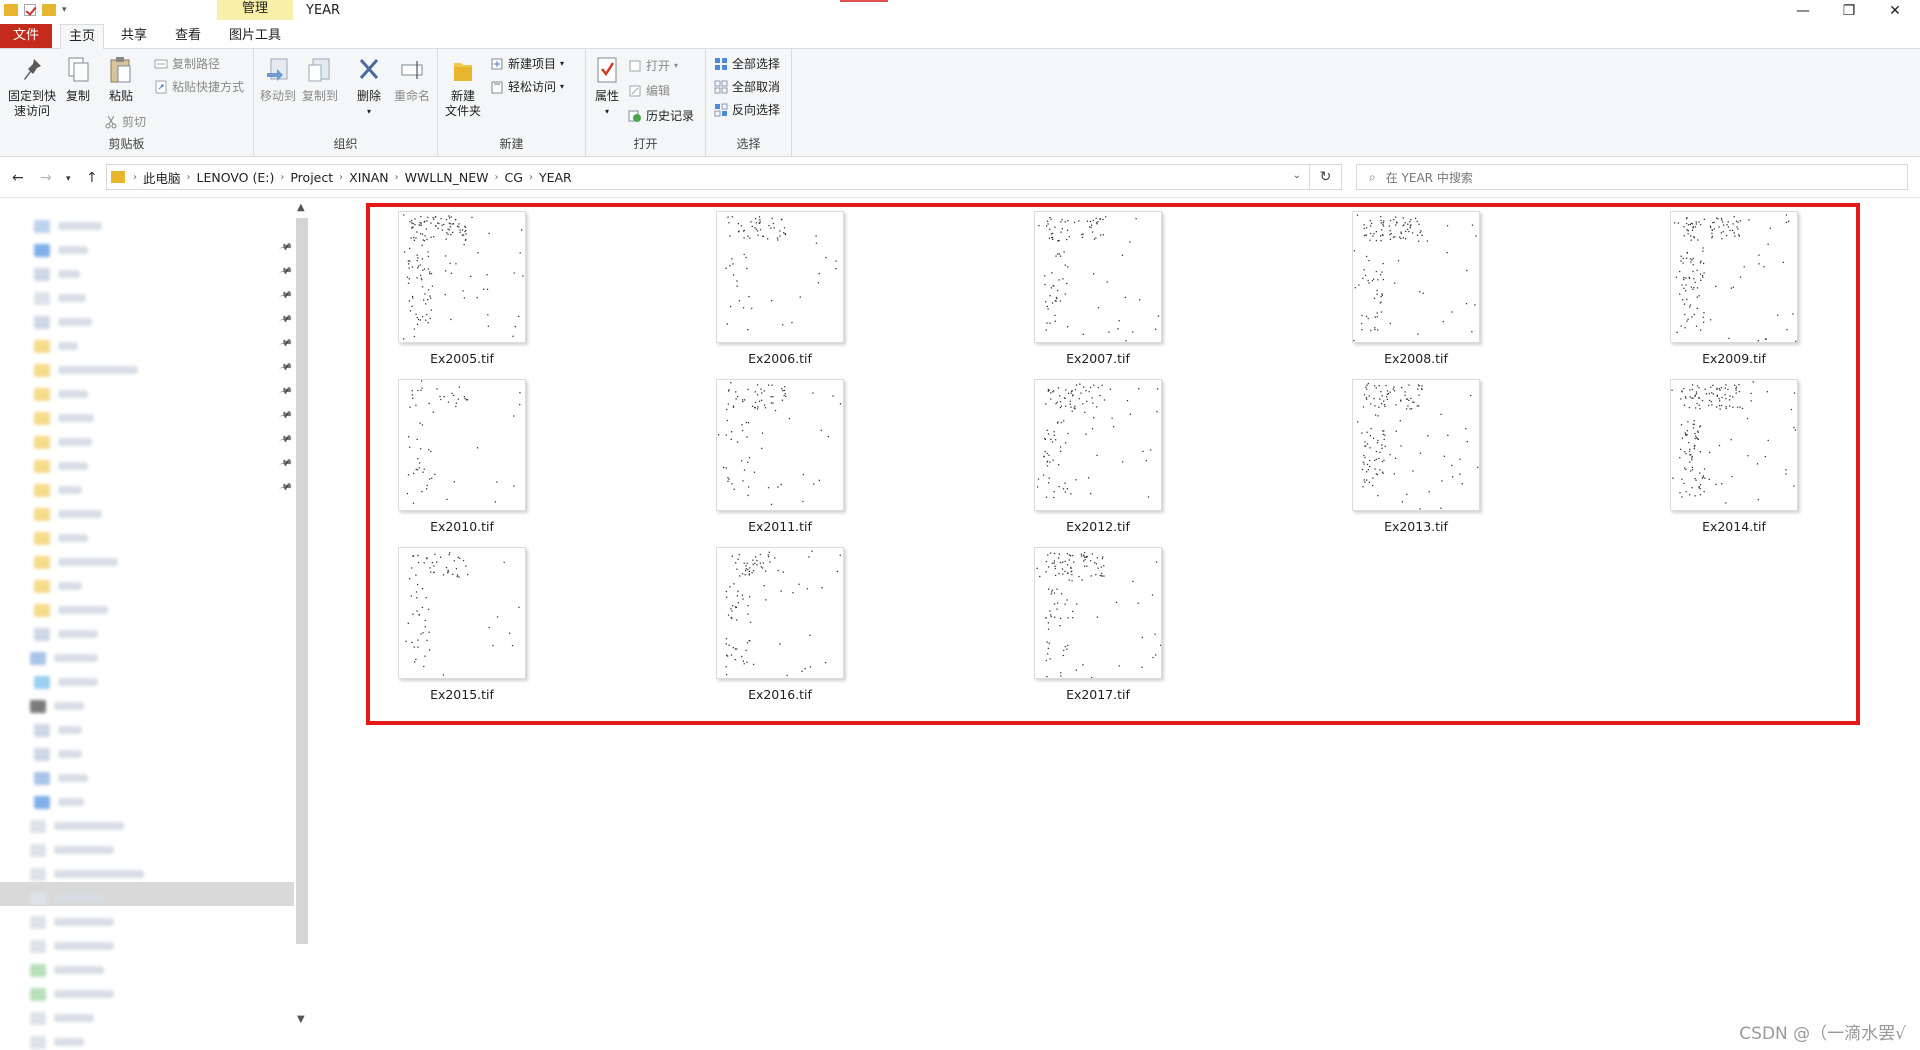  I want to click on copy-button: 复制, so click(78, 79).